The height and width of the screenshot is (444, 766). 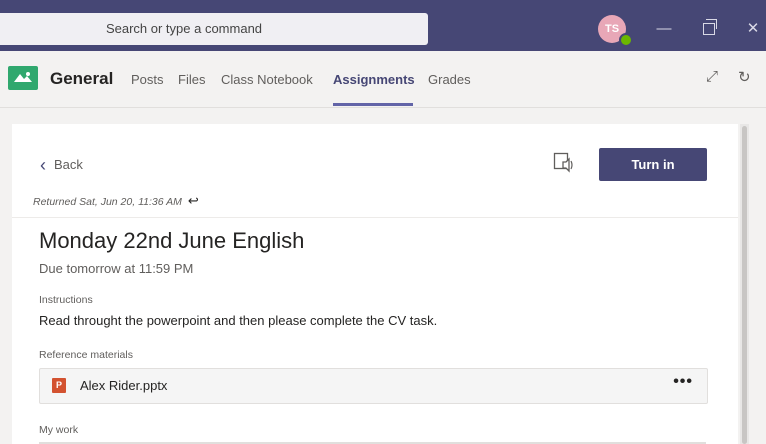 What do you see at coordinates (744, 77) in the screenshot?
I see `refresh-icon: ↻` at bounding box center [744, 77].